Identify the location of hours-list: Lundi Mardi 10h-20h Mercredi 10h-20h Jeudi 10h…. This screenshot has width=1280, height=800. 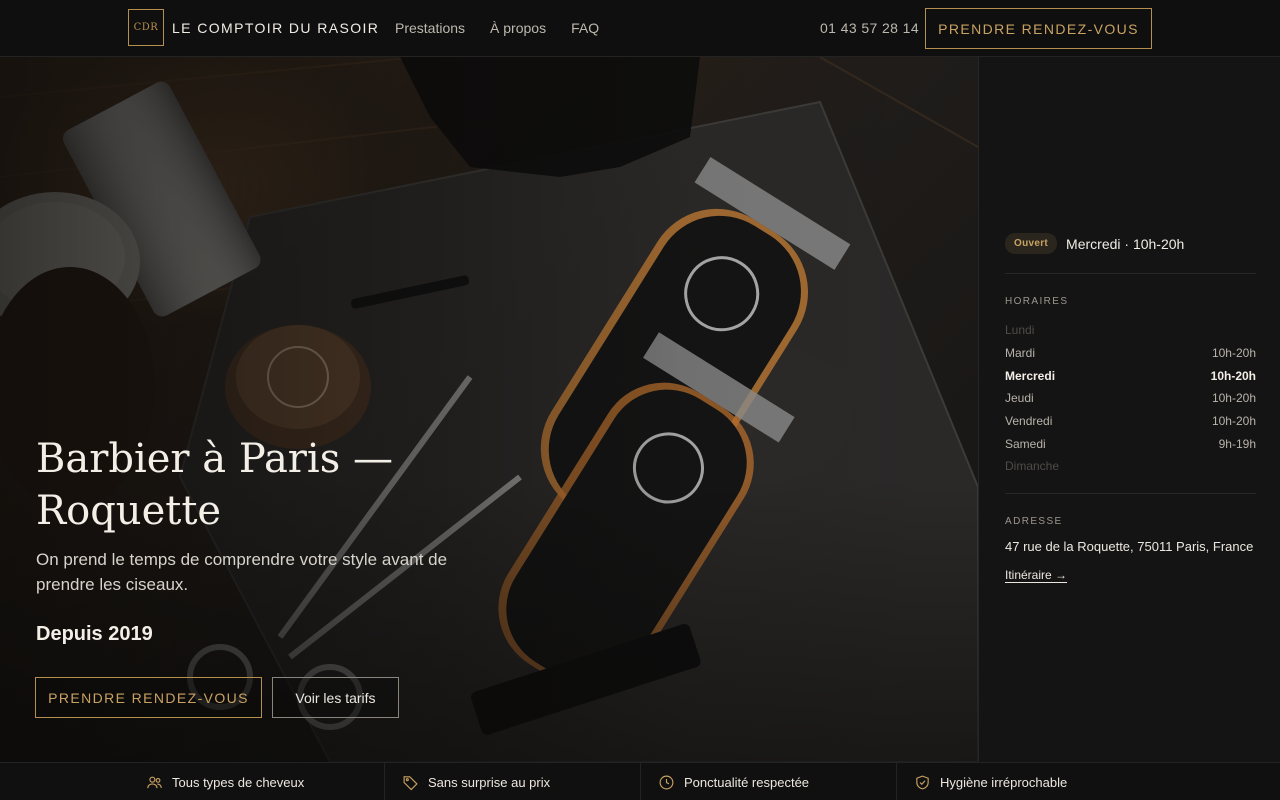
(1130, 398).